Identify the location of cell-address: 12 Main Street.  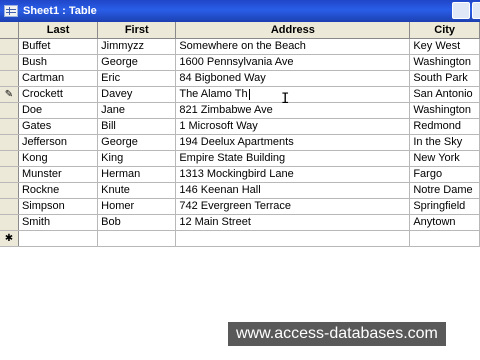
(293, 222).